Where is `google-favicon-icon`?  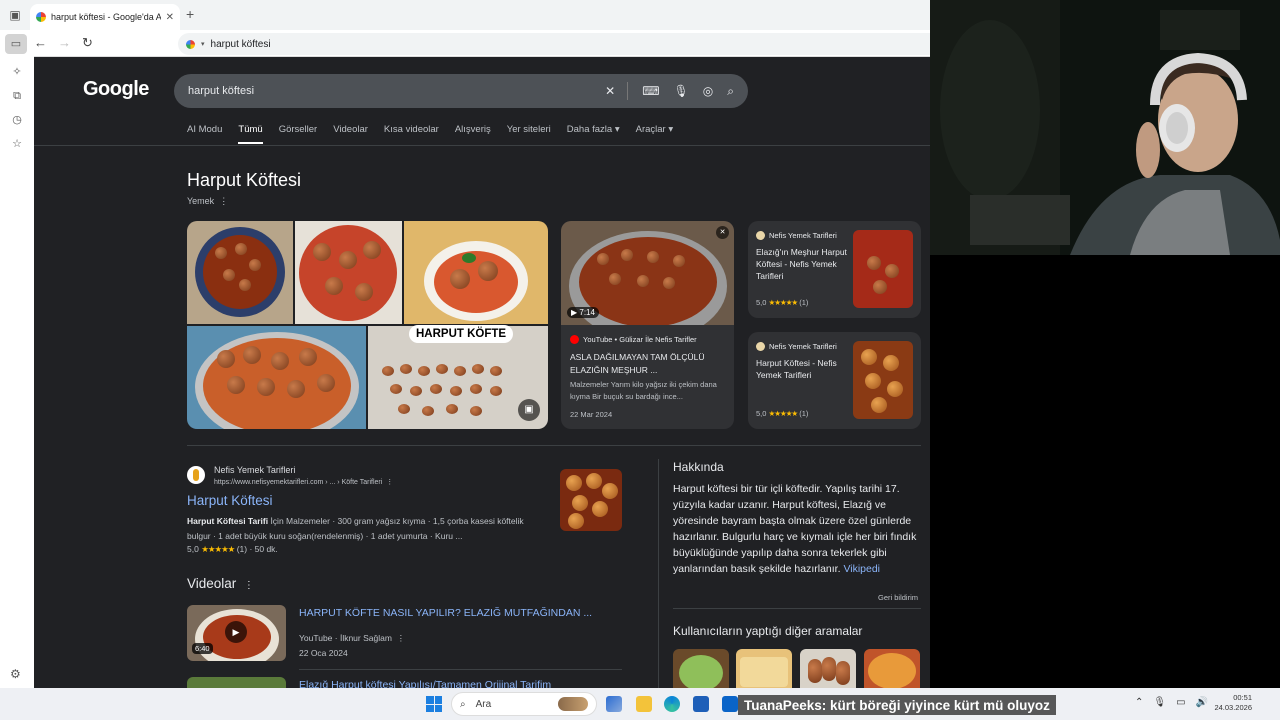 google-favicon-icon is located at coordinates (41, 17).